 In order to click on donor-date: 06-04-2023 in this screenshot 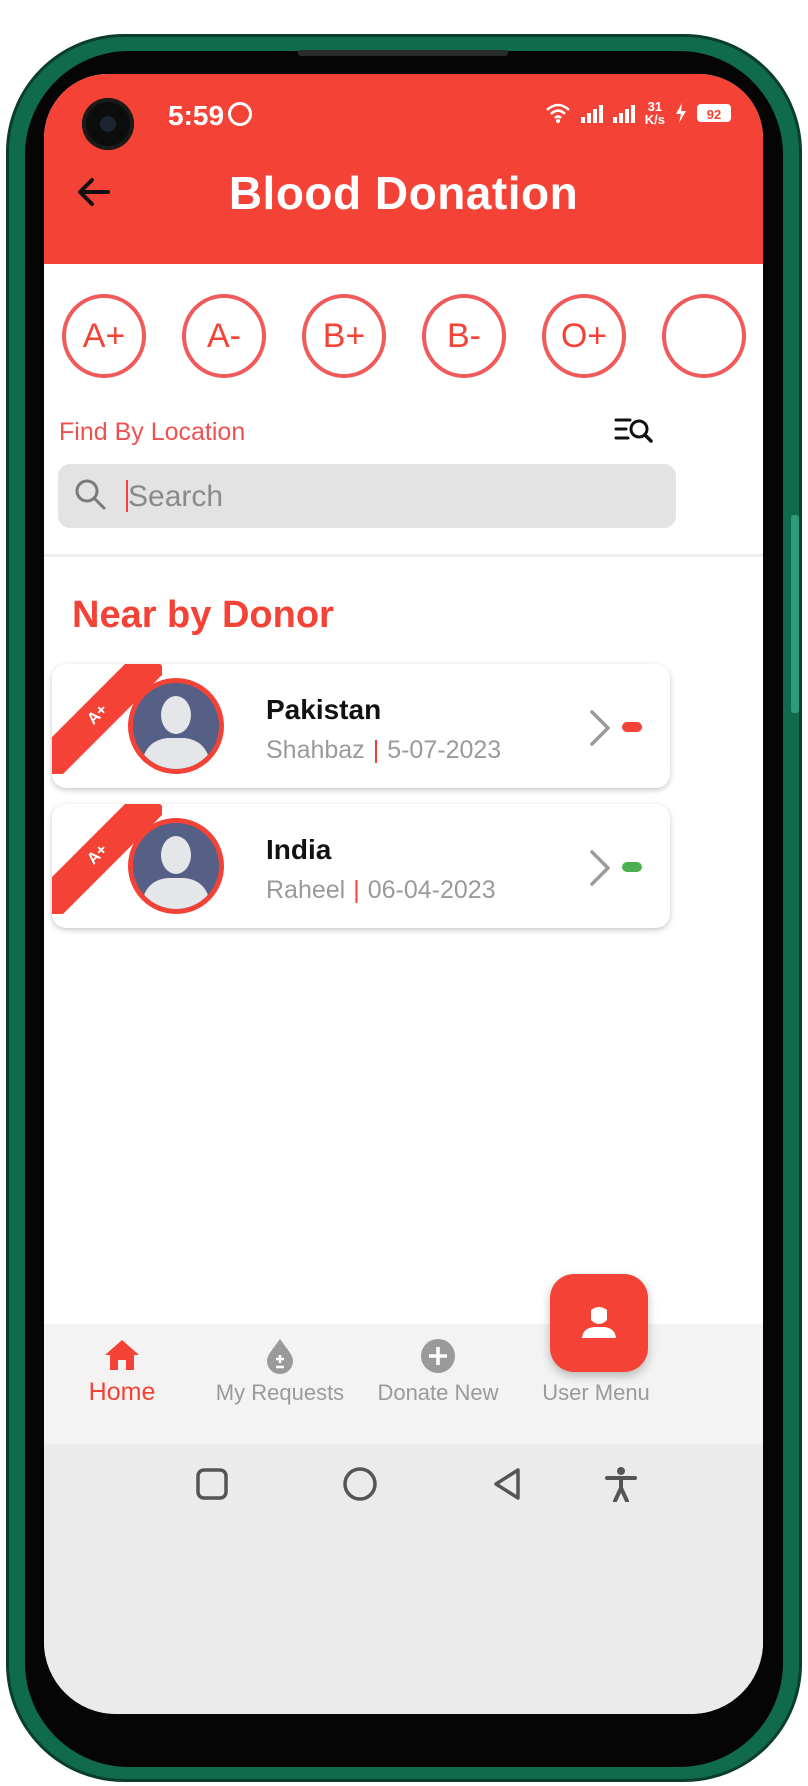, I will do `click(431, 890)`.